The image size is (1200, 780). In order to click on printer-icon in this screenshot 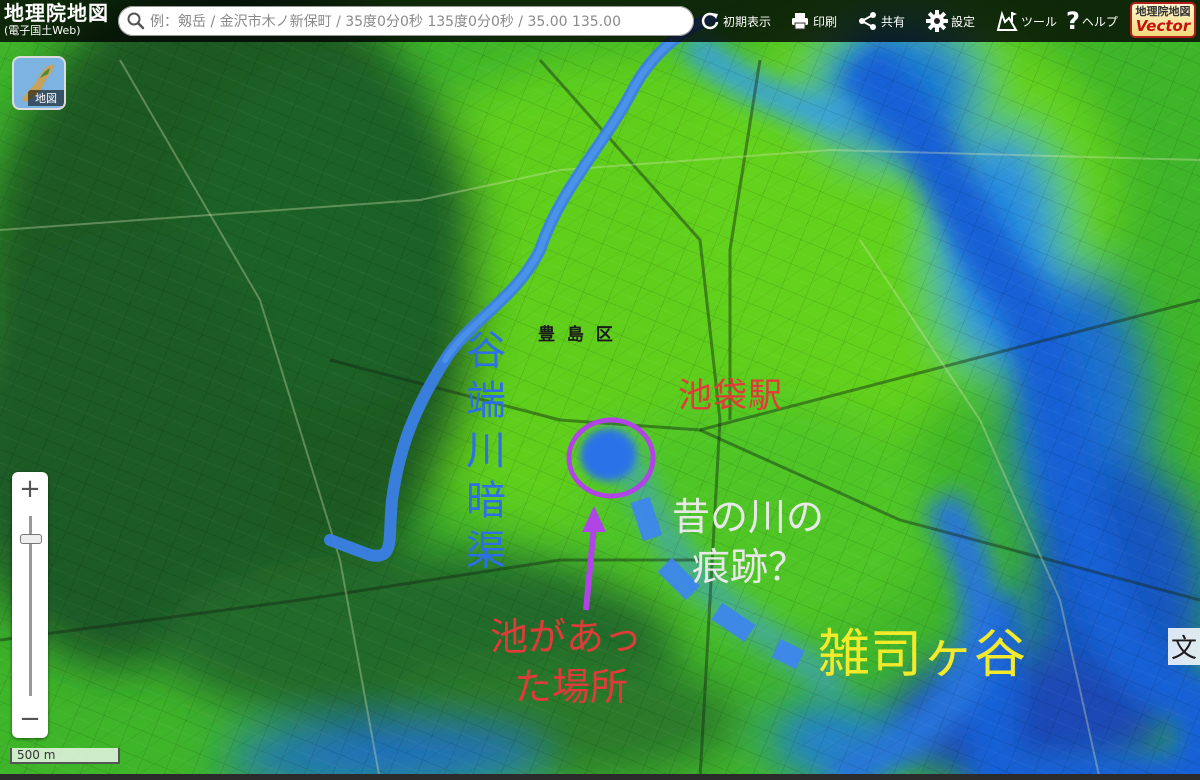, I will do `click(800, 21)`.